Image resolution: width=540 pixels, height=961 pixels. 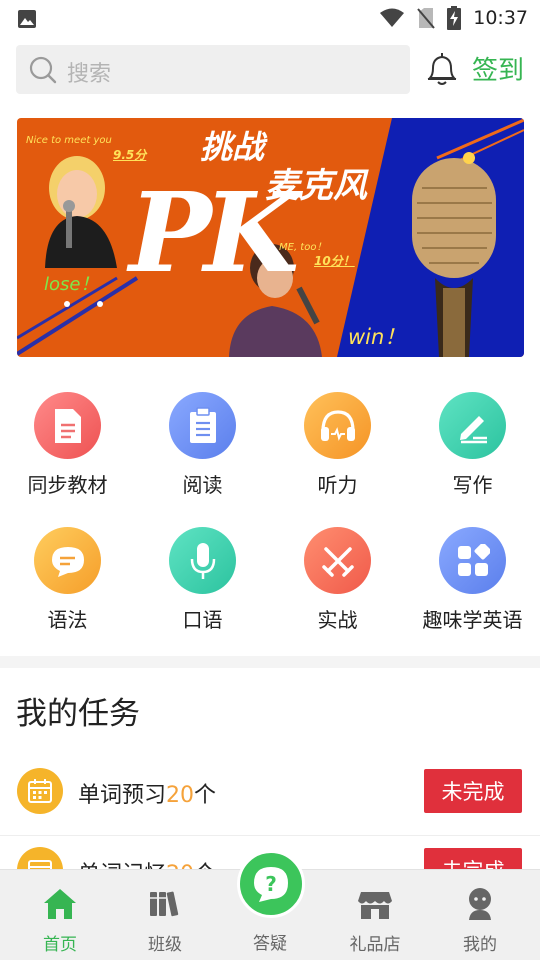 What do you see at coordinates (202, 425) in the screenshot?
I see `clipboard-icon` at bounding box center [202, 425].